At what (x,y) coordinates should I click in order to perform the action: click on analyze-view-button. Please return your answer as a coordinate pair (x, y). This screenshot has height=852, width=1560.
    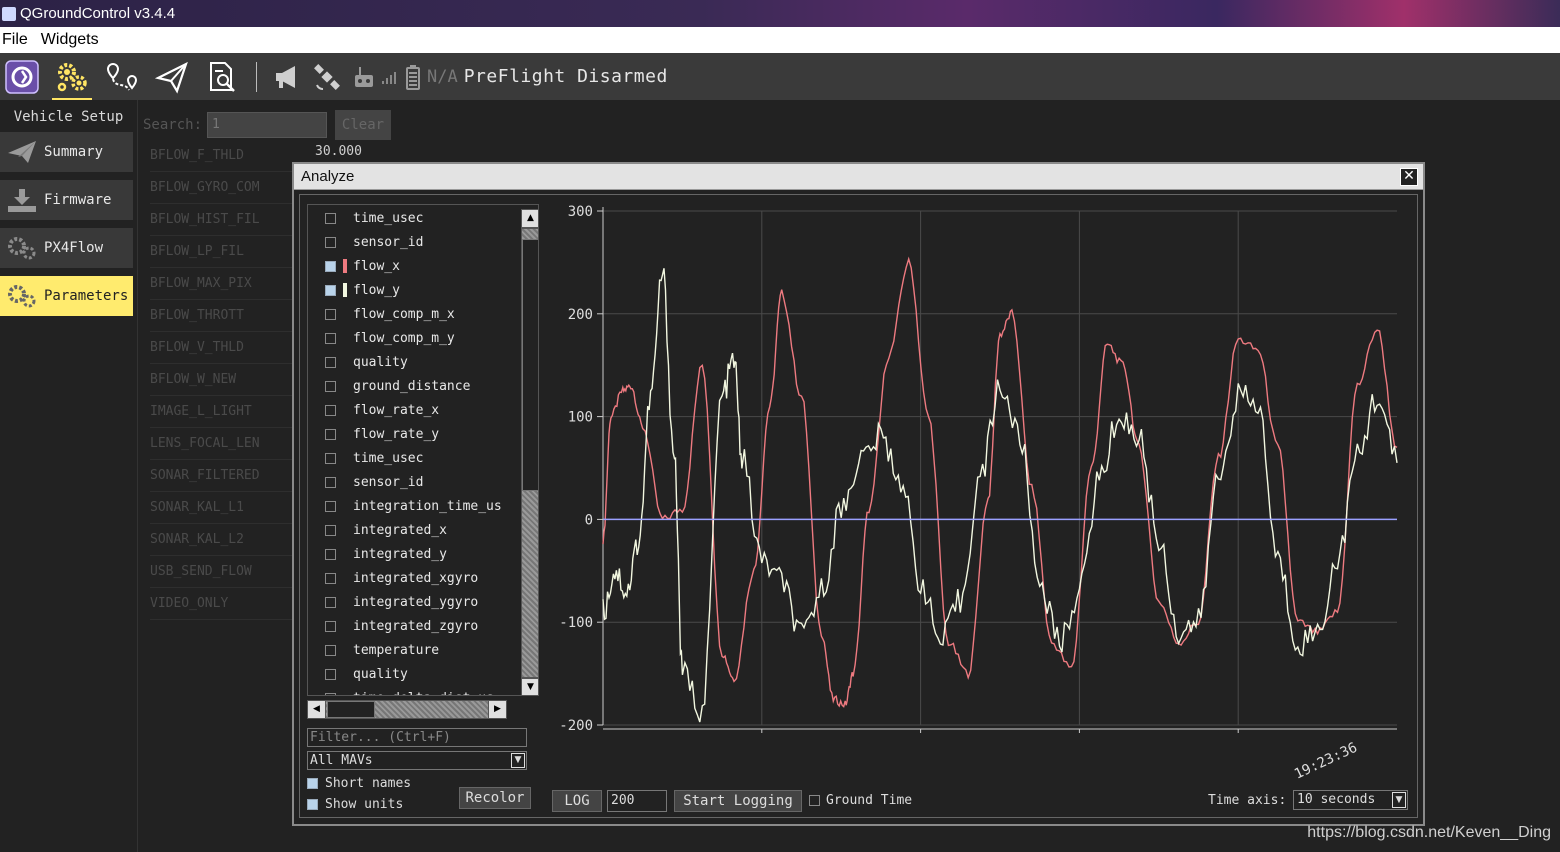
    Looking at the image, I should click on (222, 77).